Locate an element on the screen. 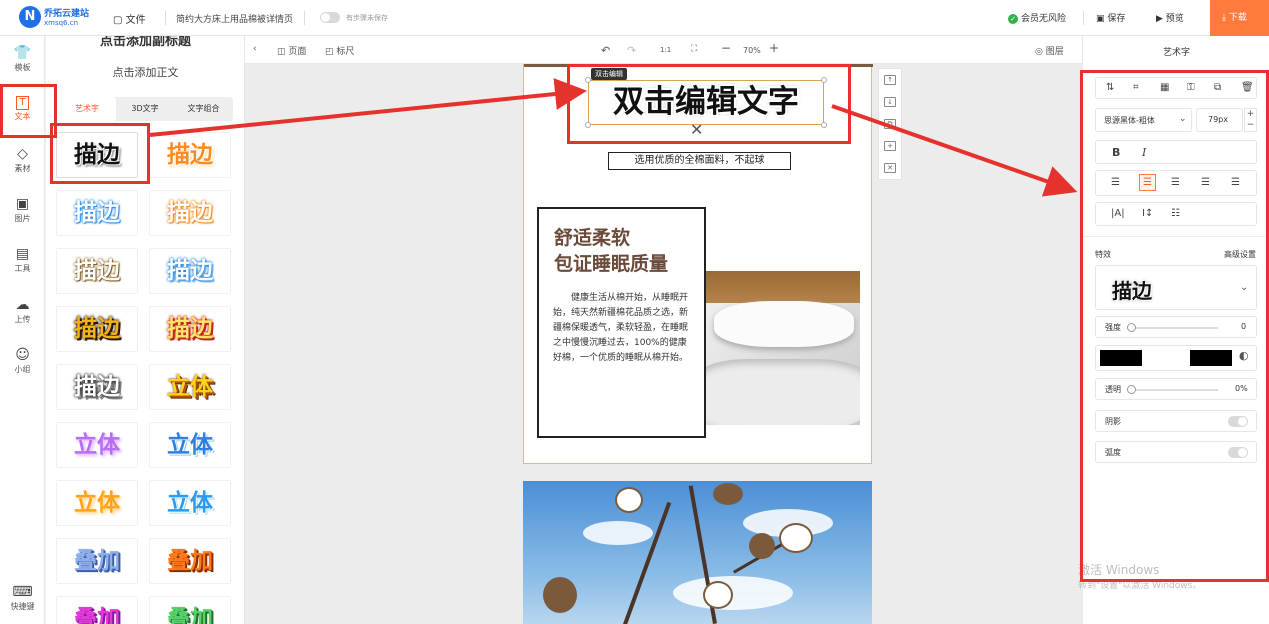 This screenshot has height=624, width=1269. arrow-to-properties is located at coordinates (954, 150).